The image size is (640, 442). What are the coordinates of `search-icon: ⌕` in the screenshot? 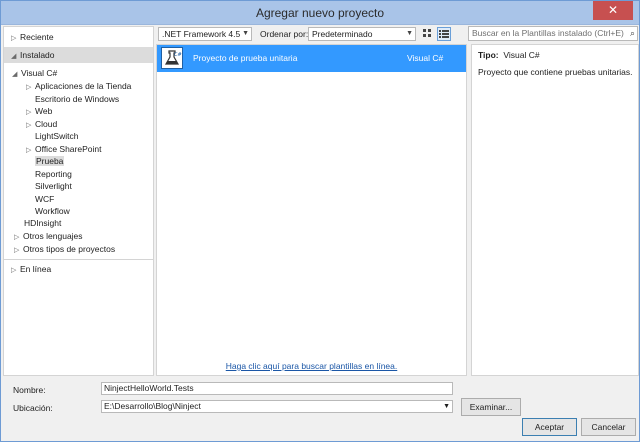 It's located at (632, 33).